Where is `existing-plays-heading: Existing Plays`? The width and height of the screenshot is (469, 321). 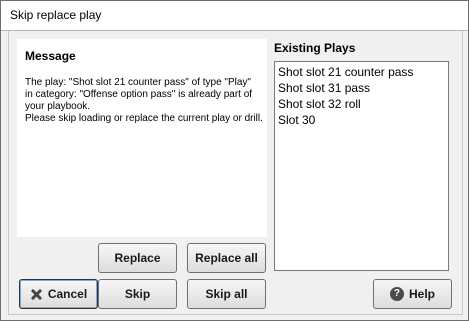 existing-plays-heading: Existing Plays is located at coordinates (315, 48).